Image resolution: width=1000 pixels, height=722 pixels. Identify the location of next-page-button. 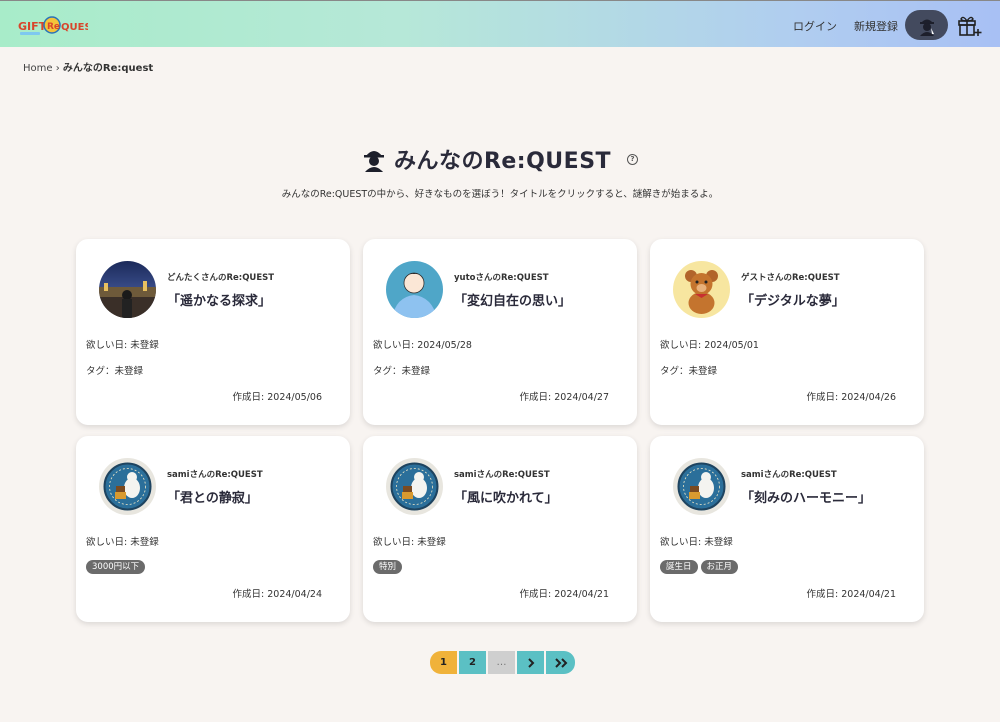
(530, 662).